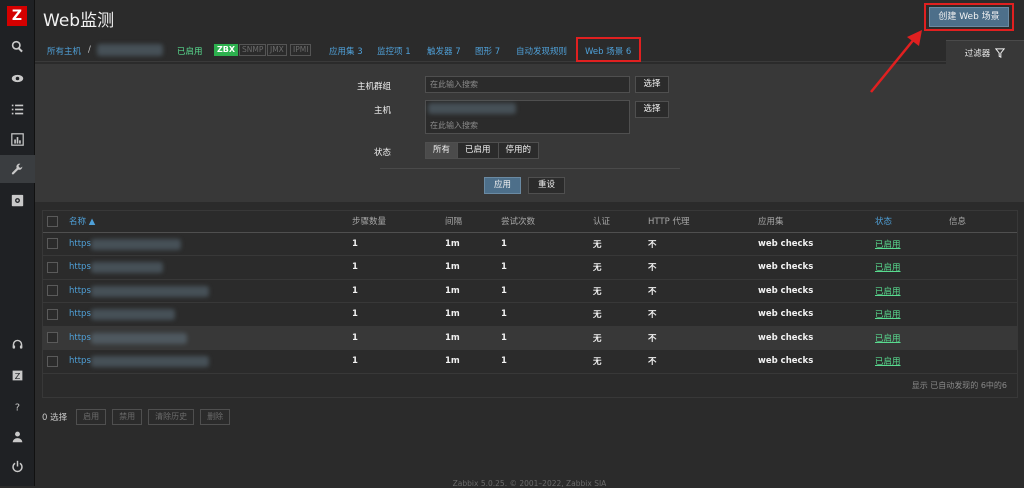  What do you see at coordinates (91, 416) in the screenshot?
I see `mass-enable-button: 启用` at bounding box center [91, 416].